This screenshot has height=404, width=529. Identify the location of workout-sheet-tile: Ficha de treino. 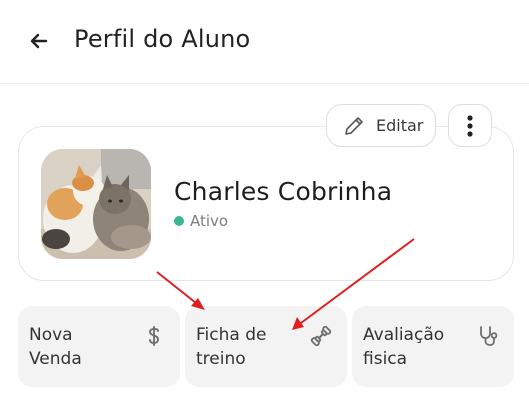
(266, 346).